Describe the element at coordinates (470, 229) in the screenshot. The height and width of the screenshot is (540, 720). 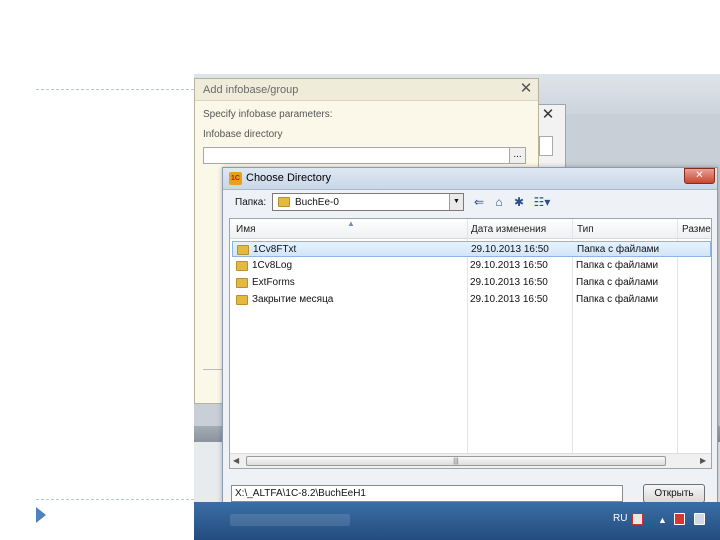
I see `file-list-header: ▲ Имя Дата изменения Тип Разме` at that location.